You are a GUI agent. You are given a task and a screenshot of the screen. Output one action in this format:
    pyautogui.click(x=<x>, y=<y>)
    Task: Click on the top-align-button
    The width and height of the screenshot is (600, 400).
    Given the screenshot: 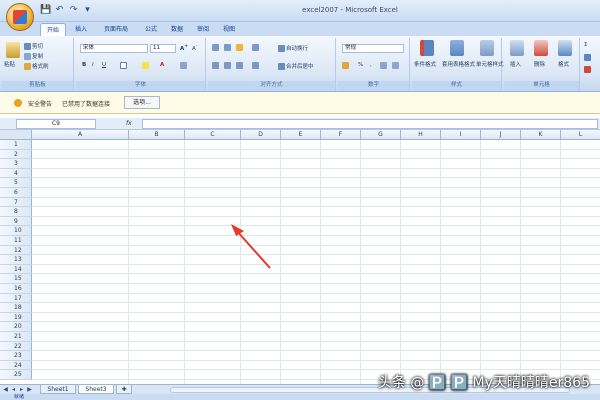 What is the action you would take?
    pyautogui.click(x=216, y=47)
    